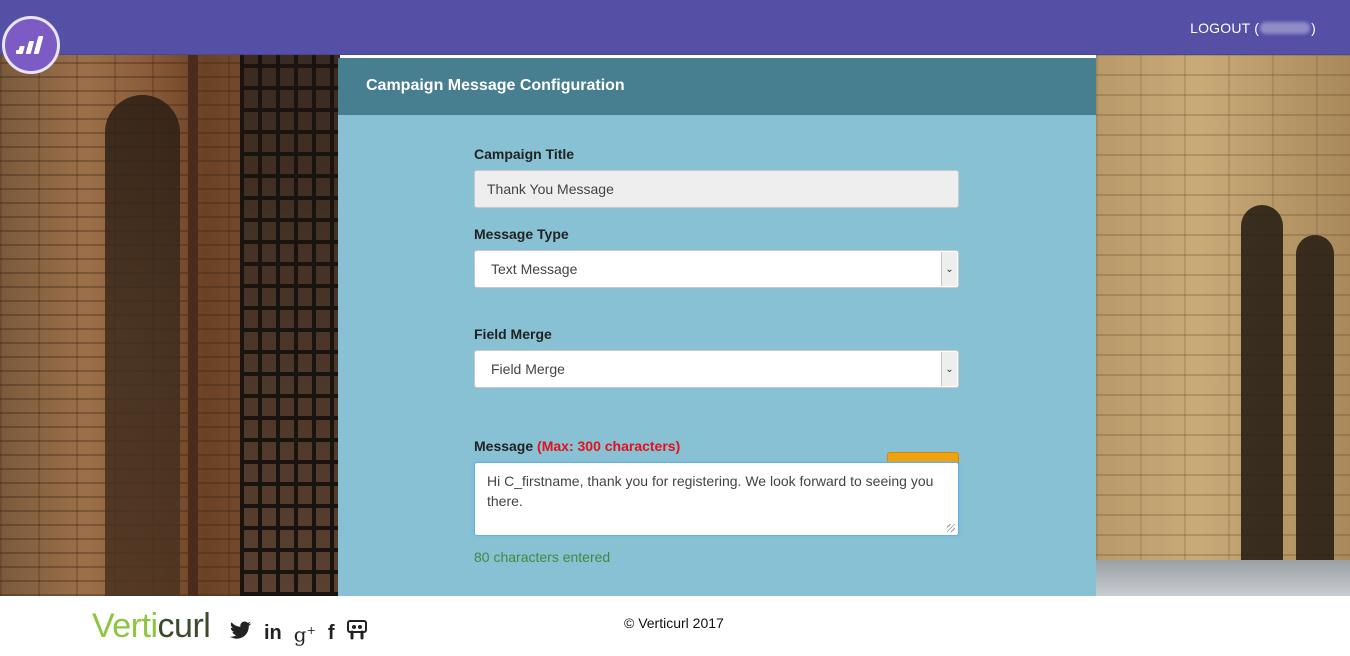  I want to click on verticurl-logo: Verticurl, so click(151, 626).